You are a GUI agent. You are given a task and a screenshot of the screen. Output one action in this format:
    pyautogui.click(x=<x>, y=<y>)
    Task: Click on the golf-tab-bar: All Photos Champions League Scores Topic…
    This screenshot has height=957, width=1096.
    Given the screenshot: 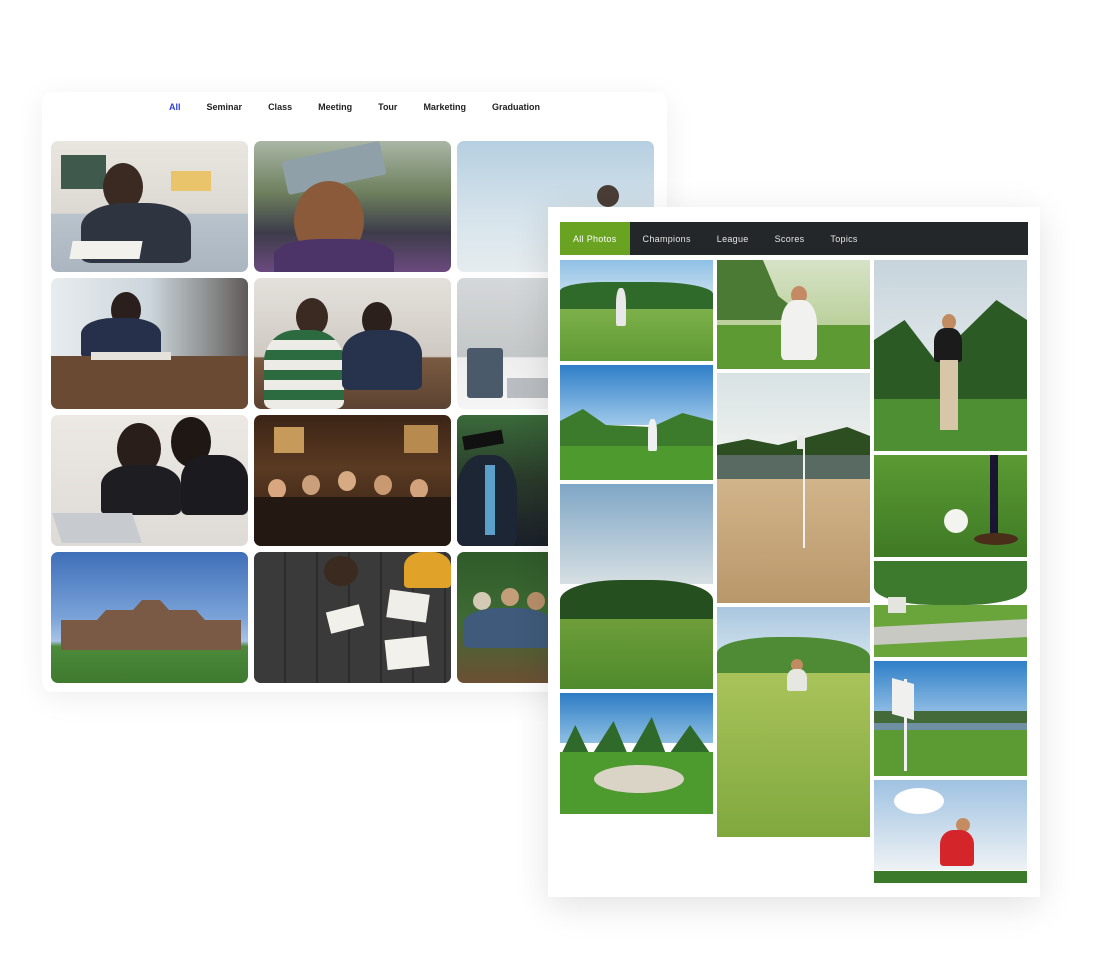 What is the action you would take?
    pyautogui.click(x=794, y=238)
    